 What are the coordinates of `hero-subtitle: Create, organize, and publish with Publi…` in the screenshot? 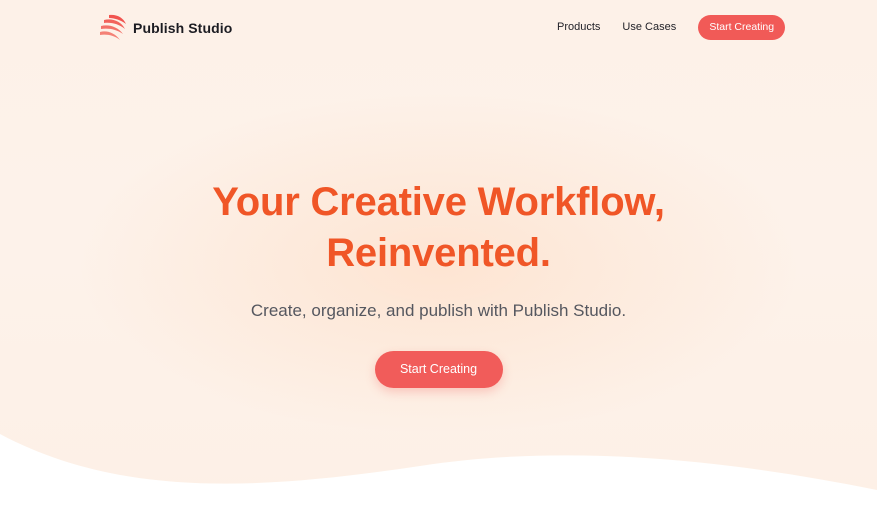 It's located at (438, 310).